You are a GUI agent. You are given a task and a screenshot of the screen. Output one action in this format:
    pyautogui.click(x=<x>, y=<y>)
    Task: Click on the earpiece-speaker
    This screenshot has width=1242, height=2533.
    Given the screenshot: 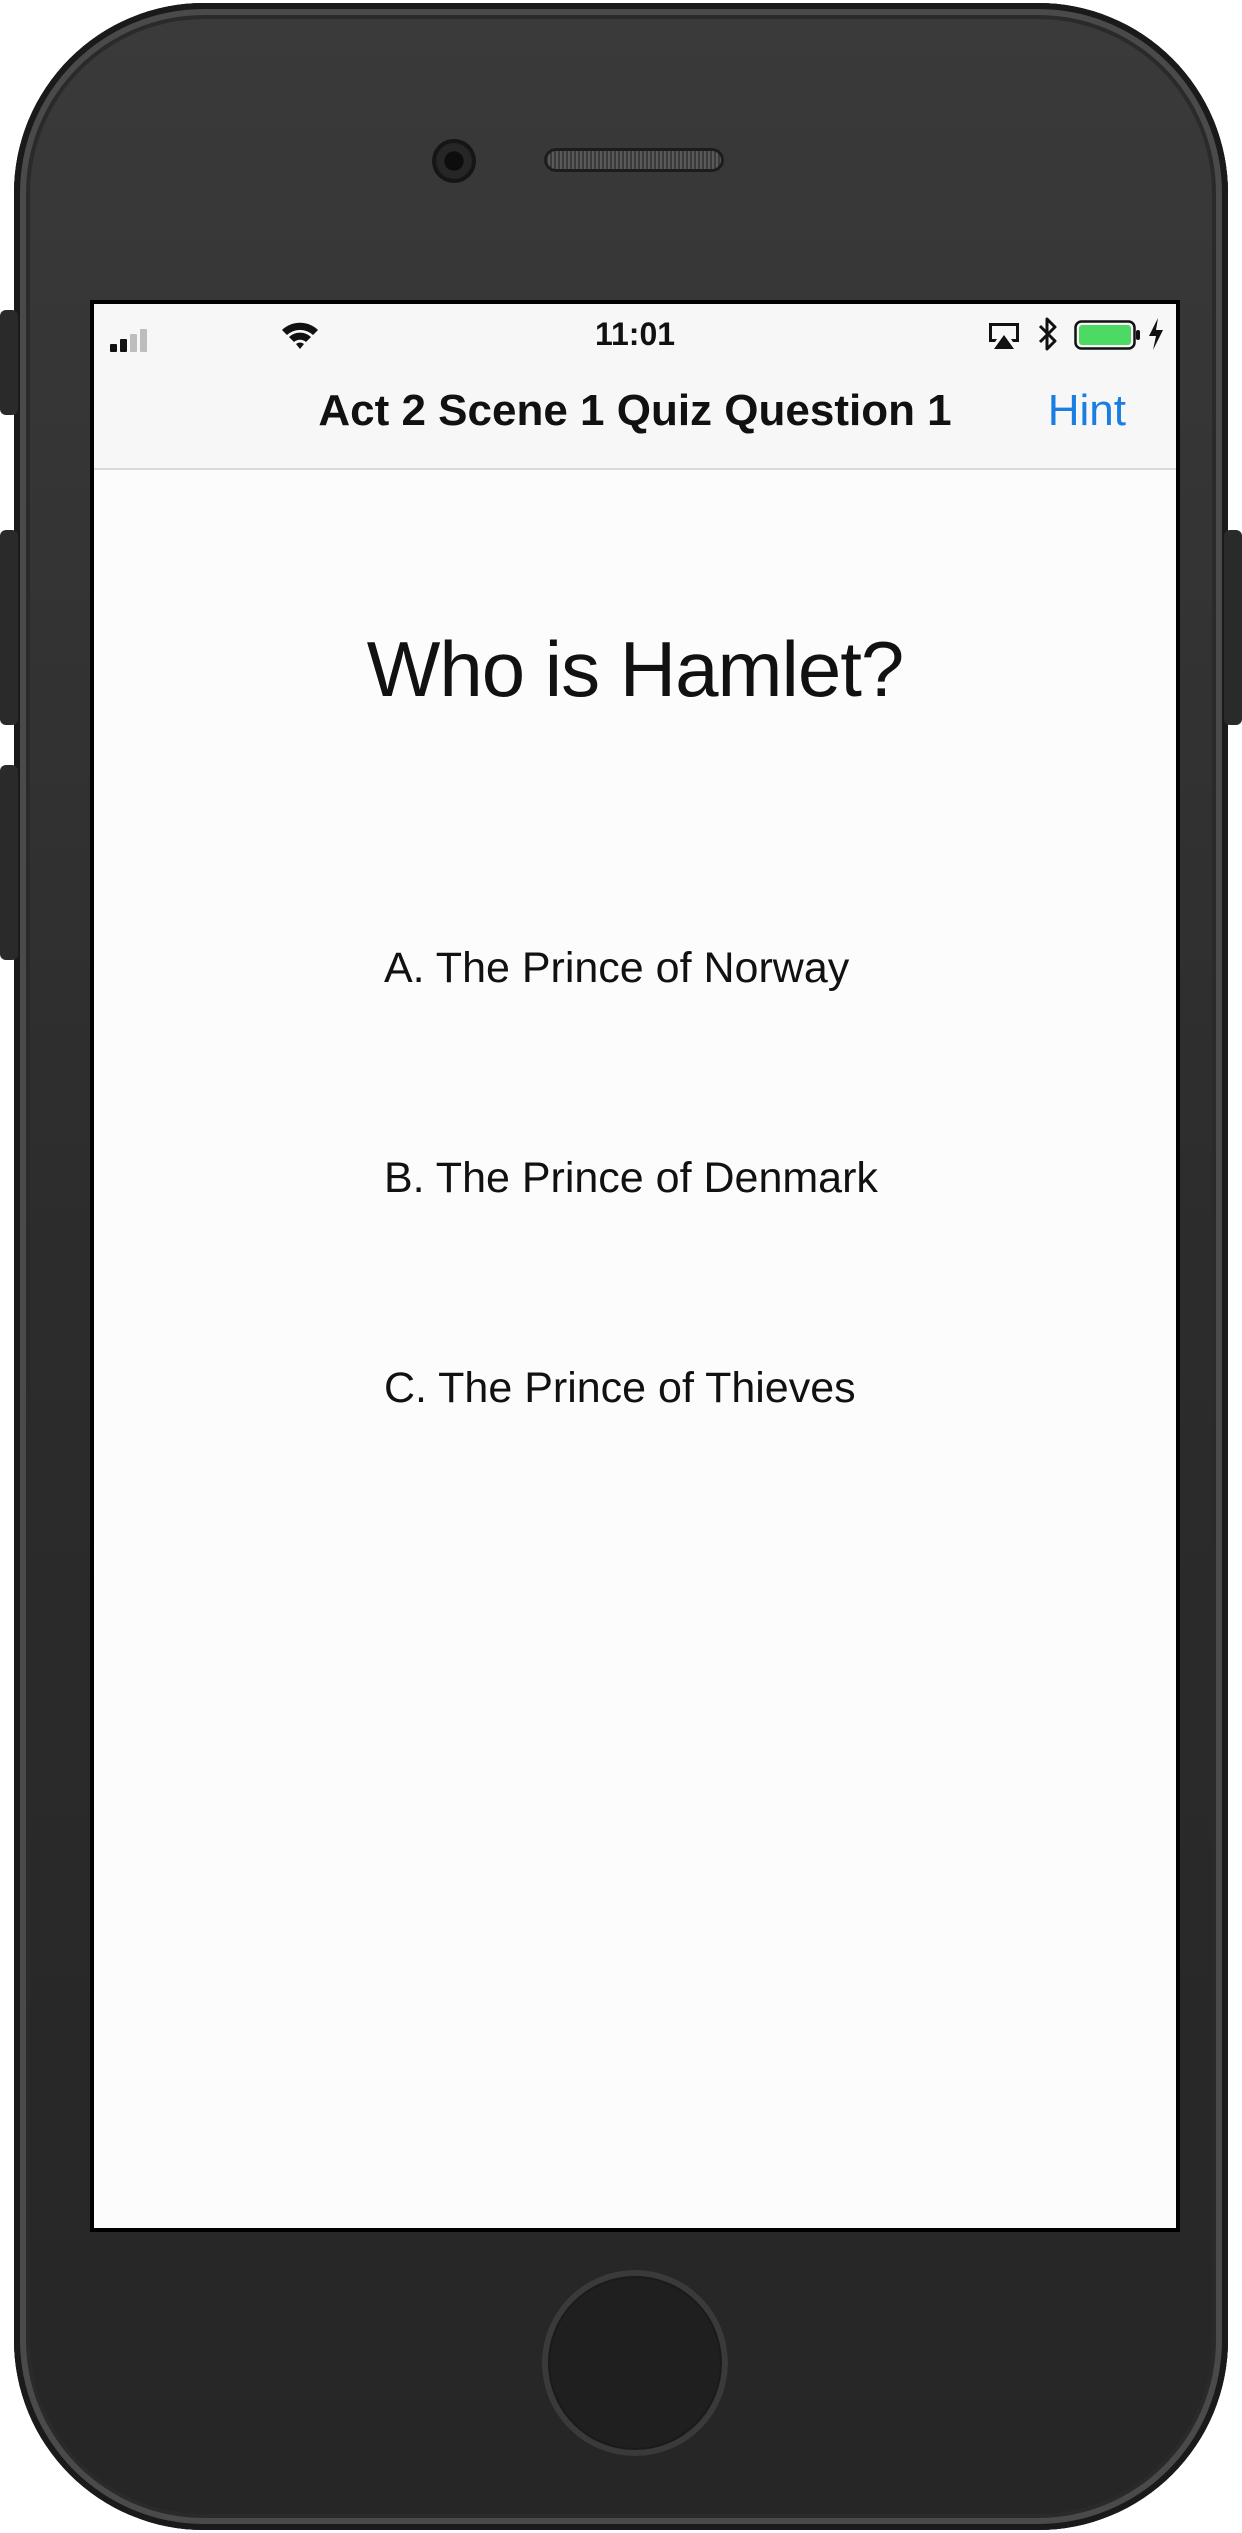 What is the action you would take?
    pyautogui.click(x=634, y=160)
    